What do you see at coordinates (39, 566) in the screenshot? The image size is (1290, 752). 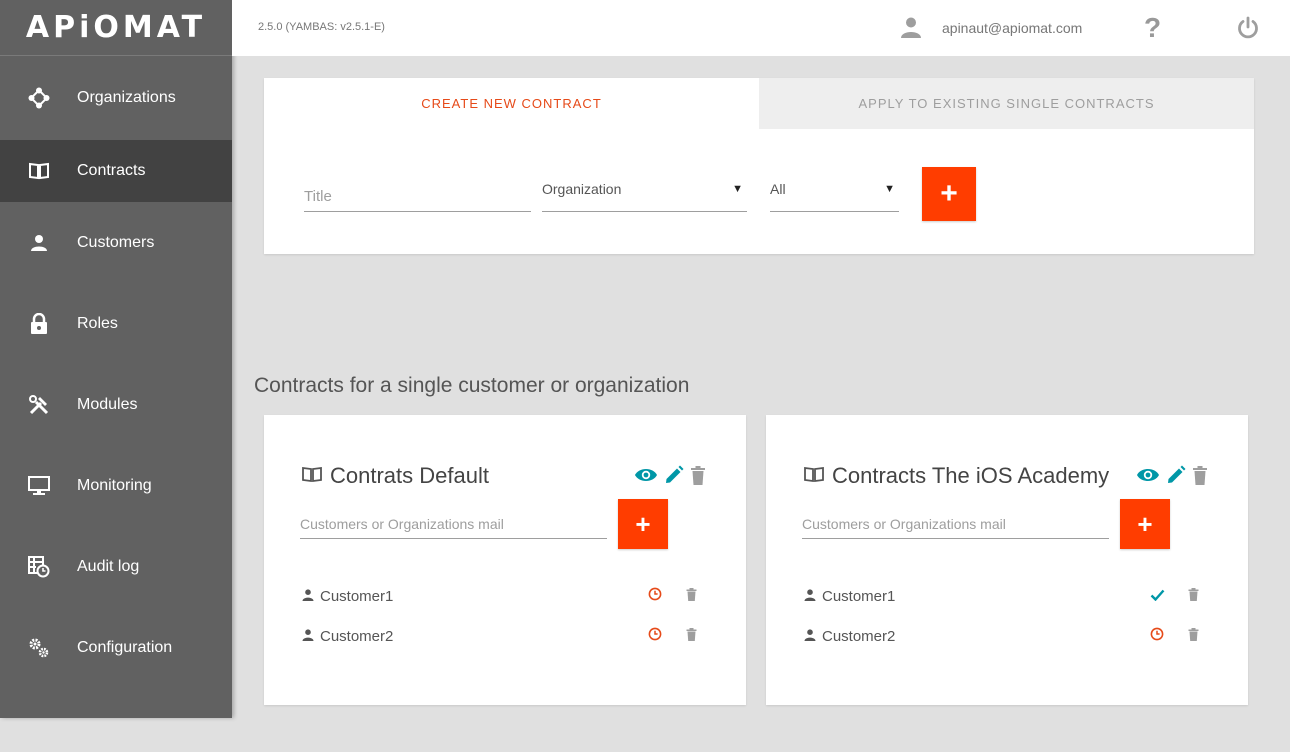 I see `audit-log-icon` at bounding box center [39, 566].